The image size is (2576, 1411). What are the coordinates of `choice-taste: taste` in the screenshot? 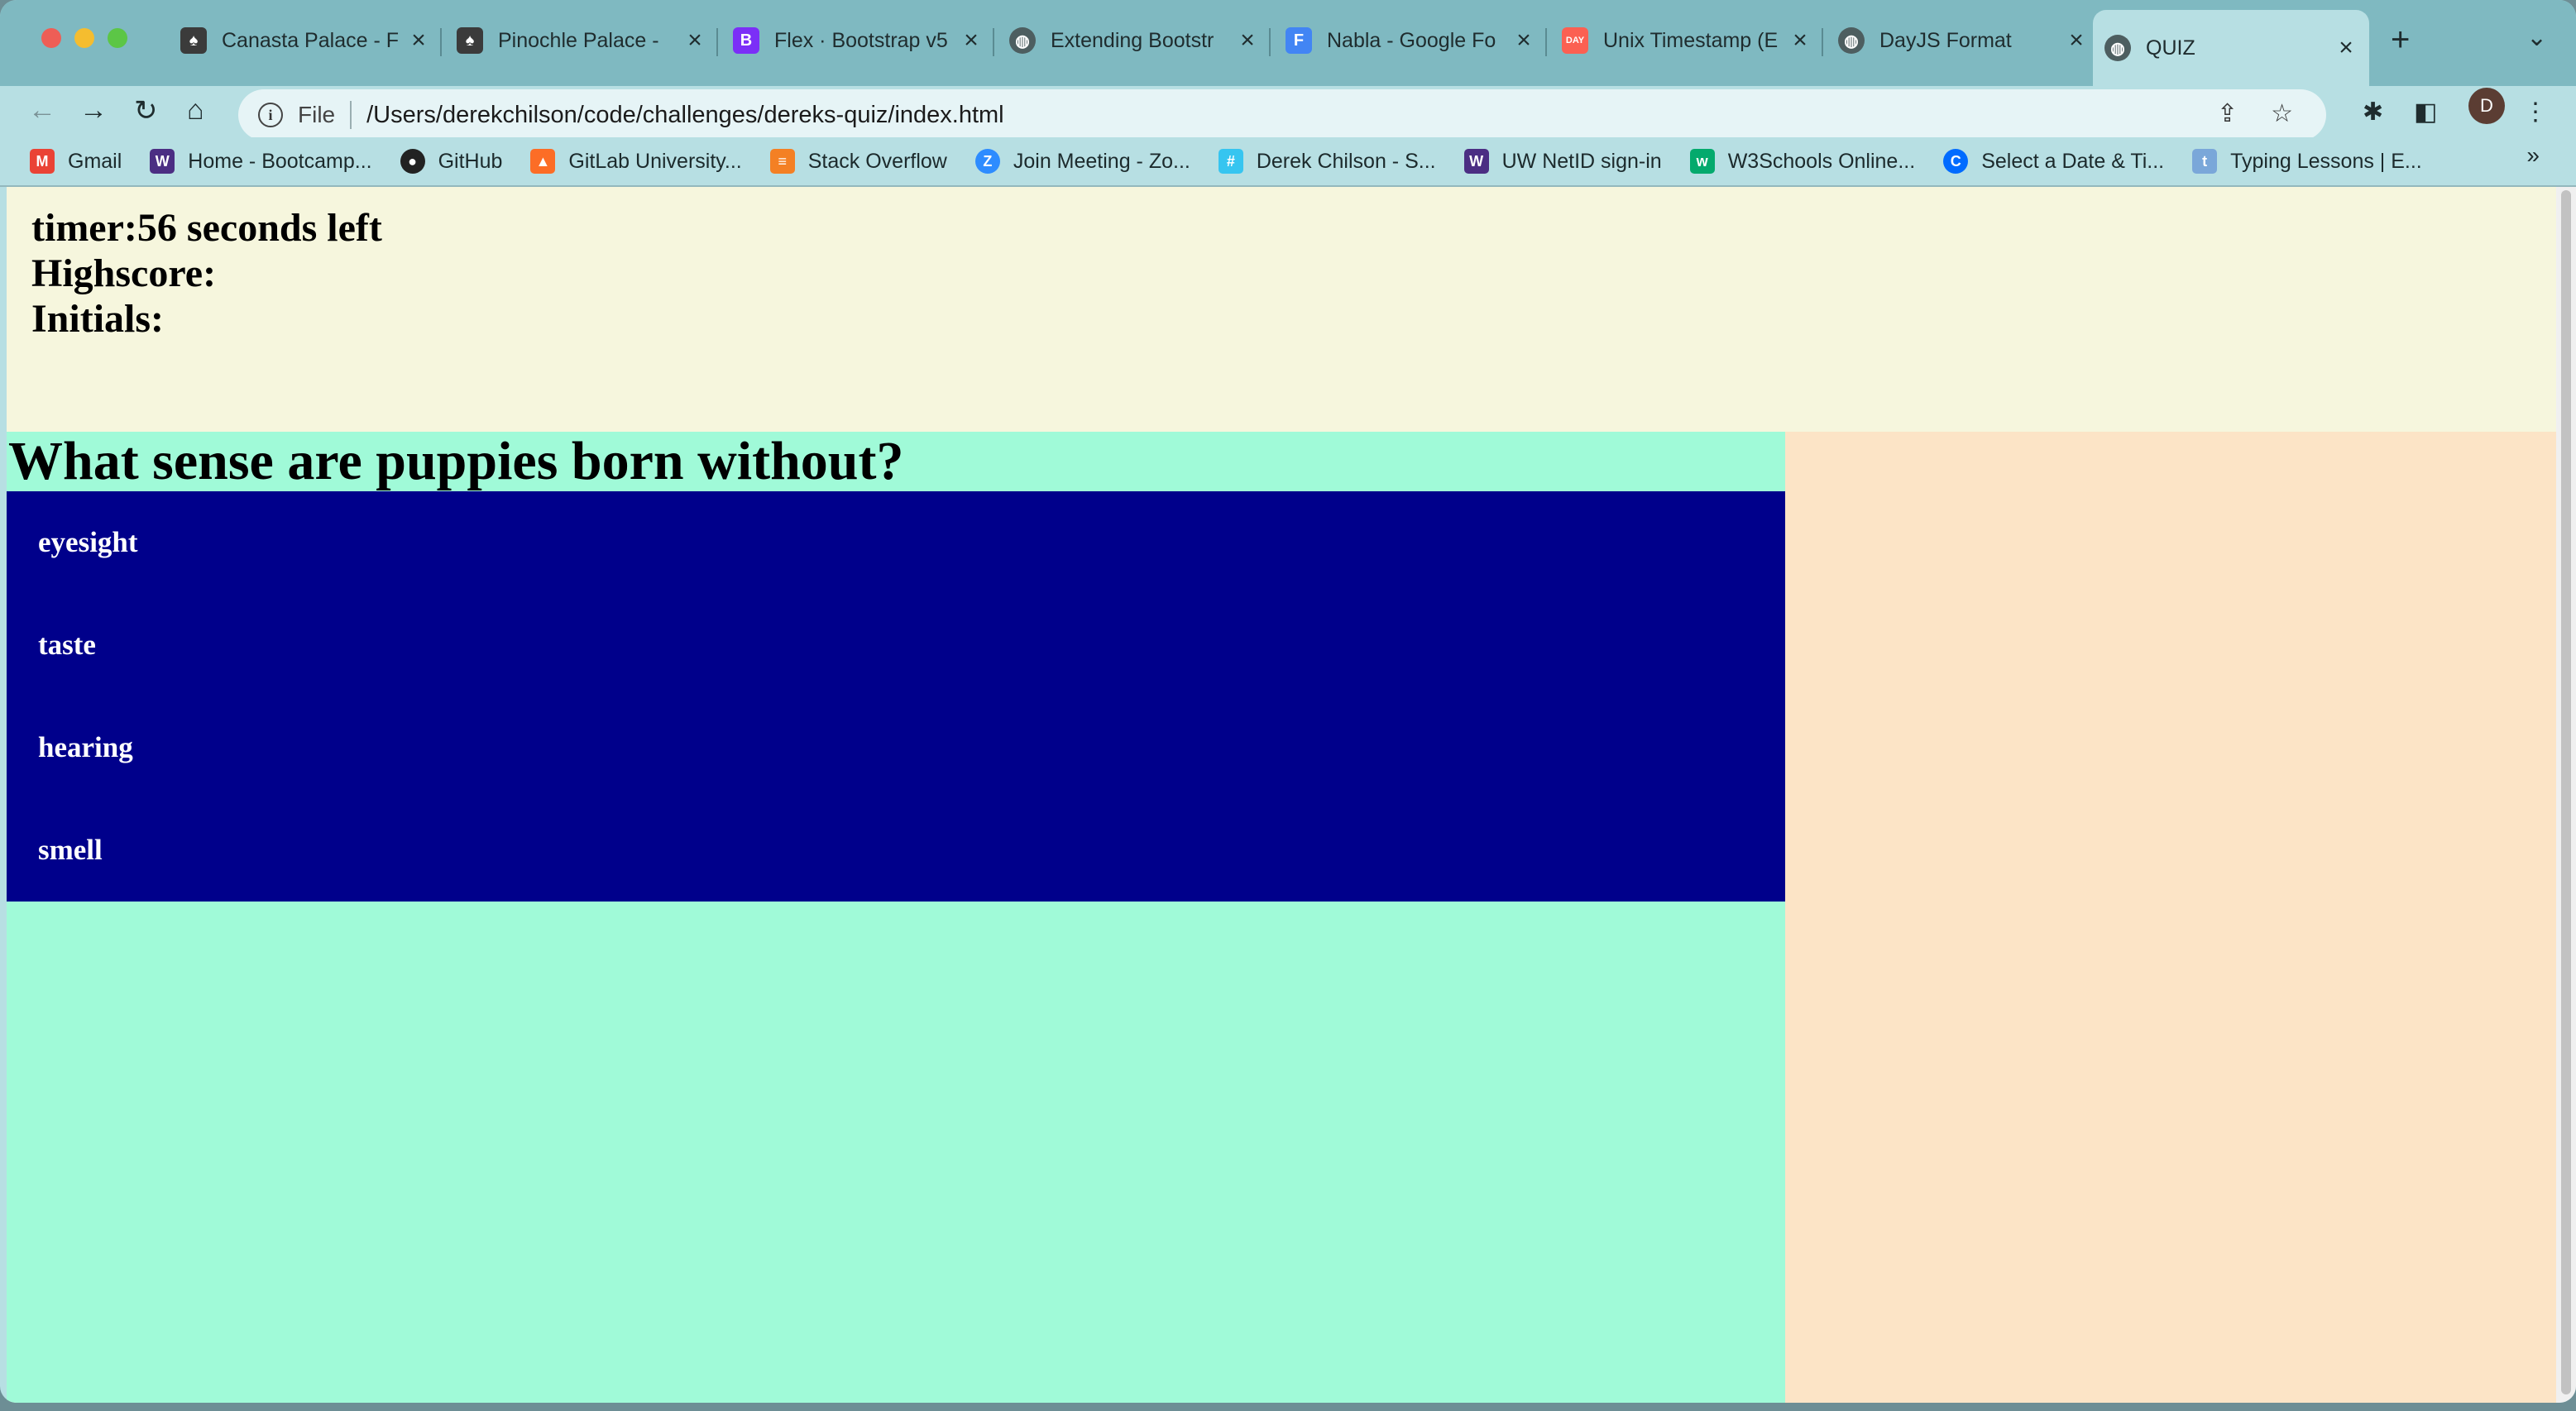 It's located at (67, 646).